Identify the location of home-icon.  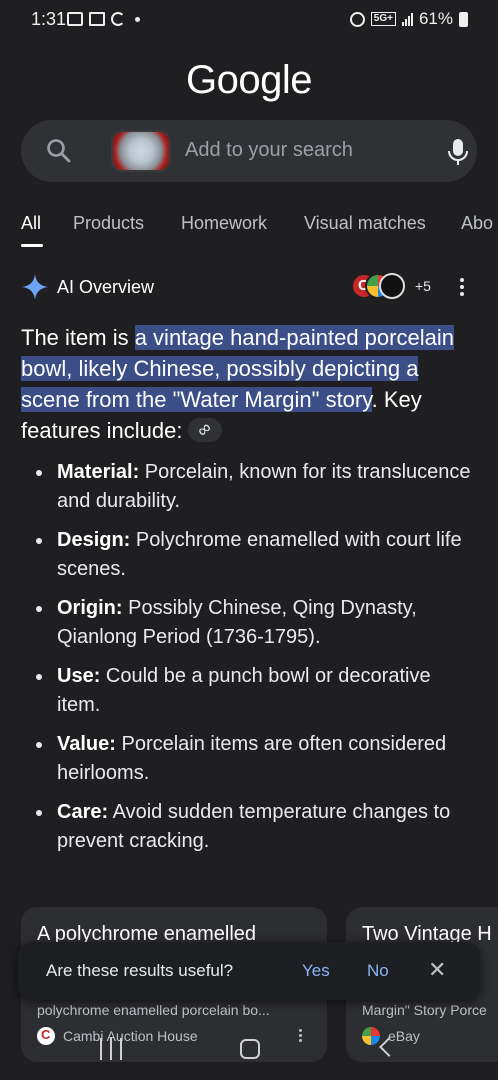
(250, 1049).